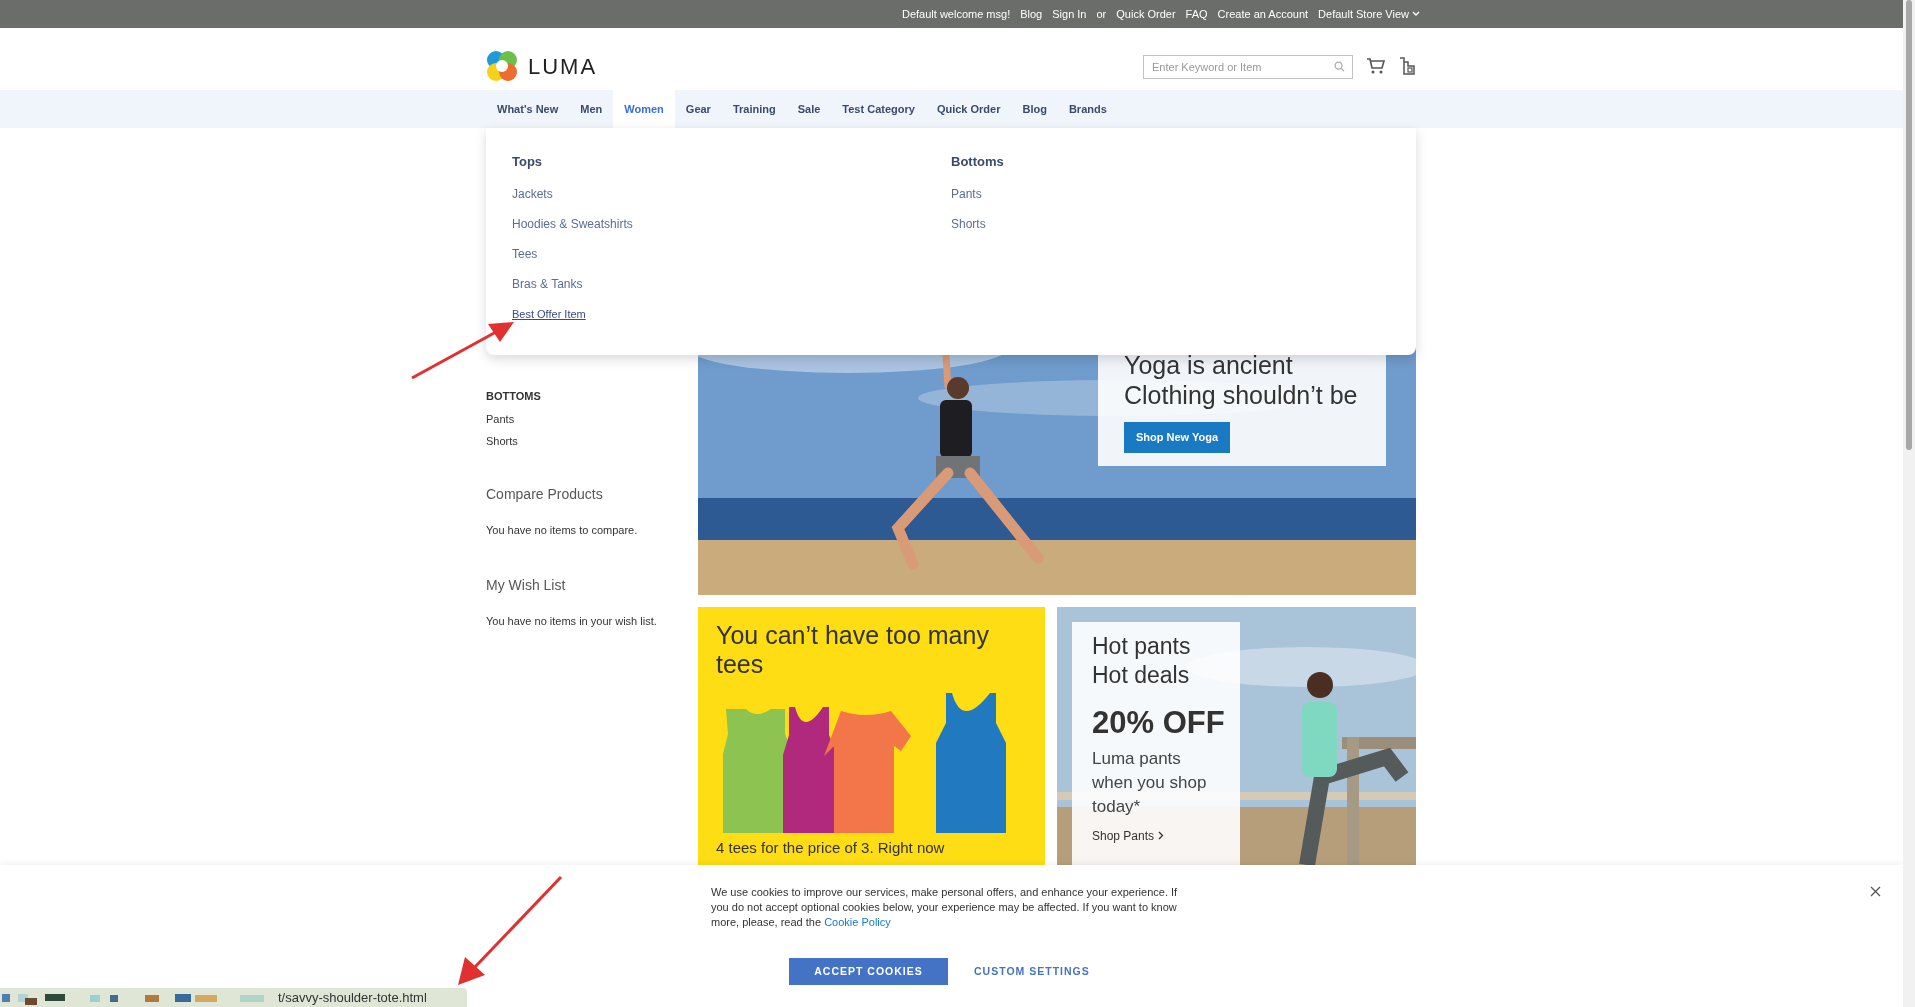 The image size is (1915, 1007). I want to click on menu-link: Pants, so click(966, 193).